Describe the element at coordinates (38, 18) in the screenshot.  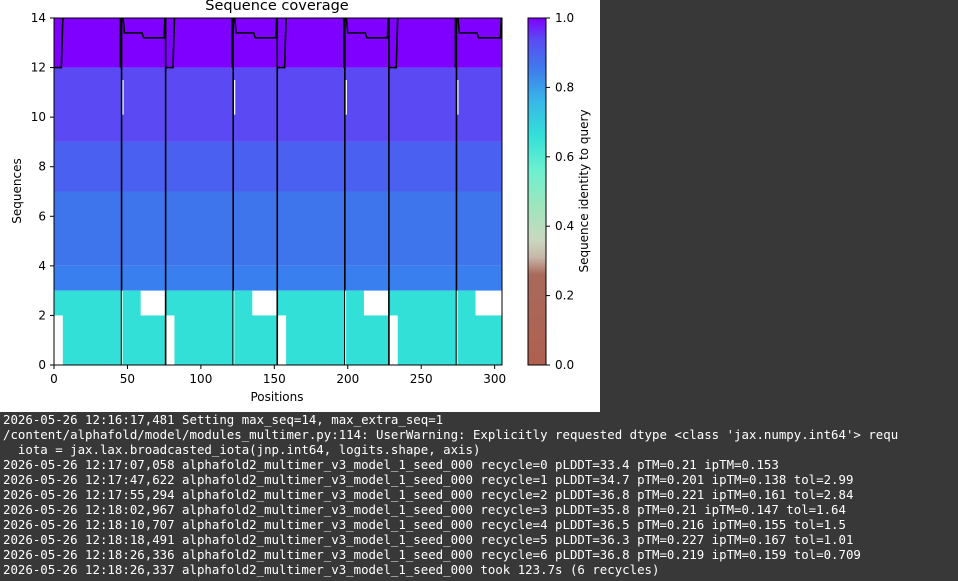
I see `y-tick-label: 14` at that location.